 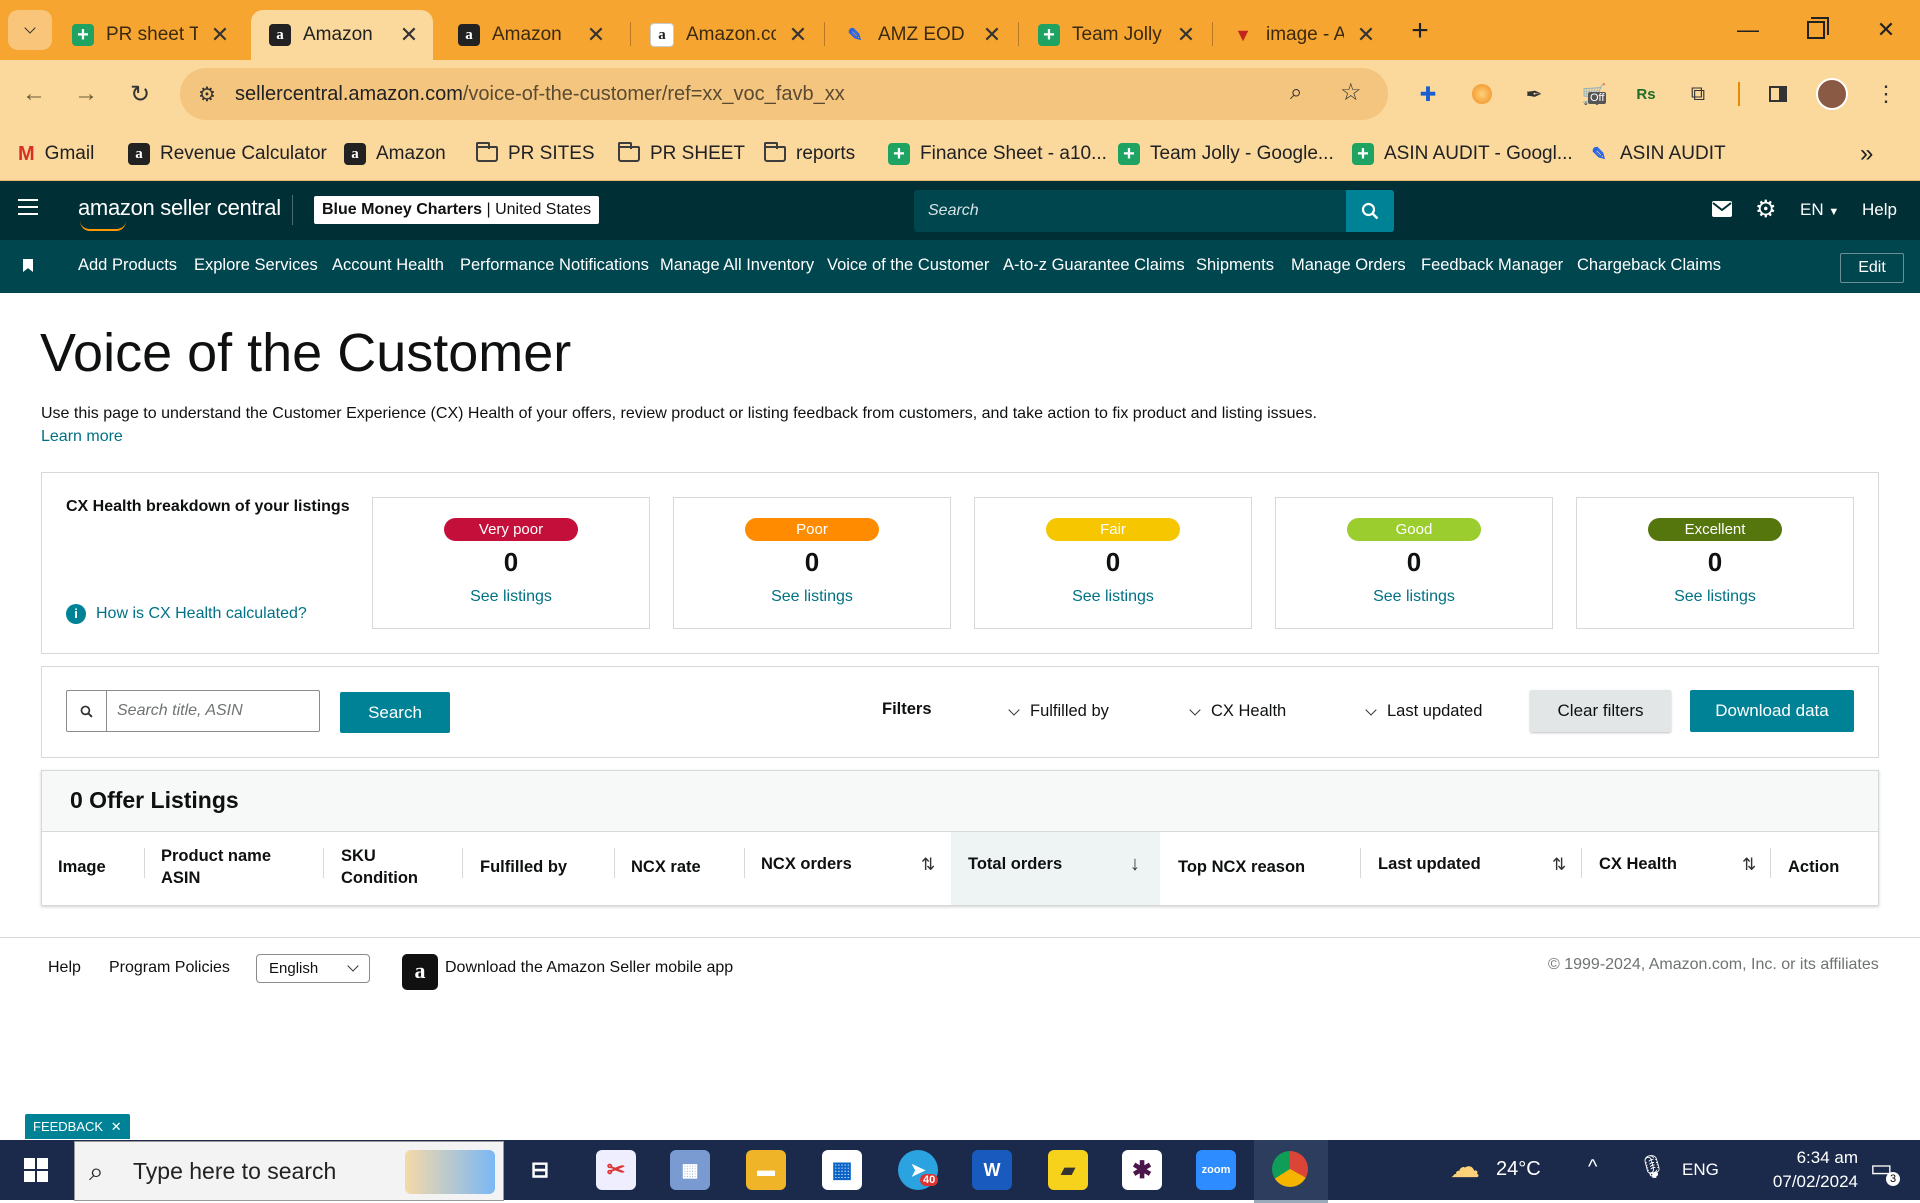 What do you see at coordinates (395, 712) in the screenshot?
I see `search-button: Search` at bounding box center [395, 712].